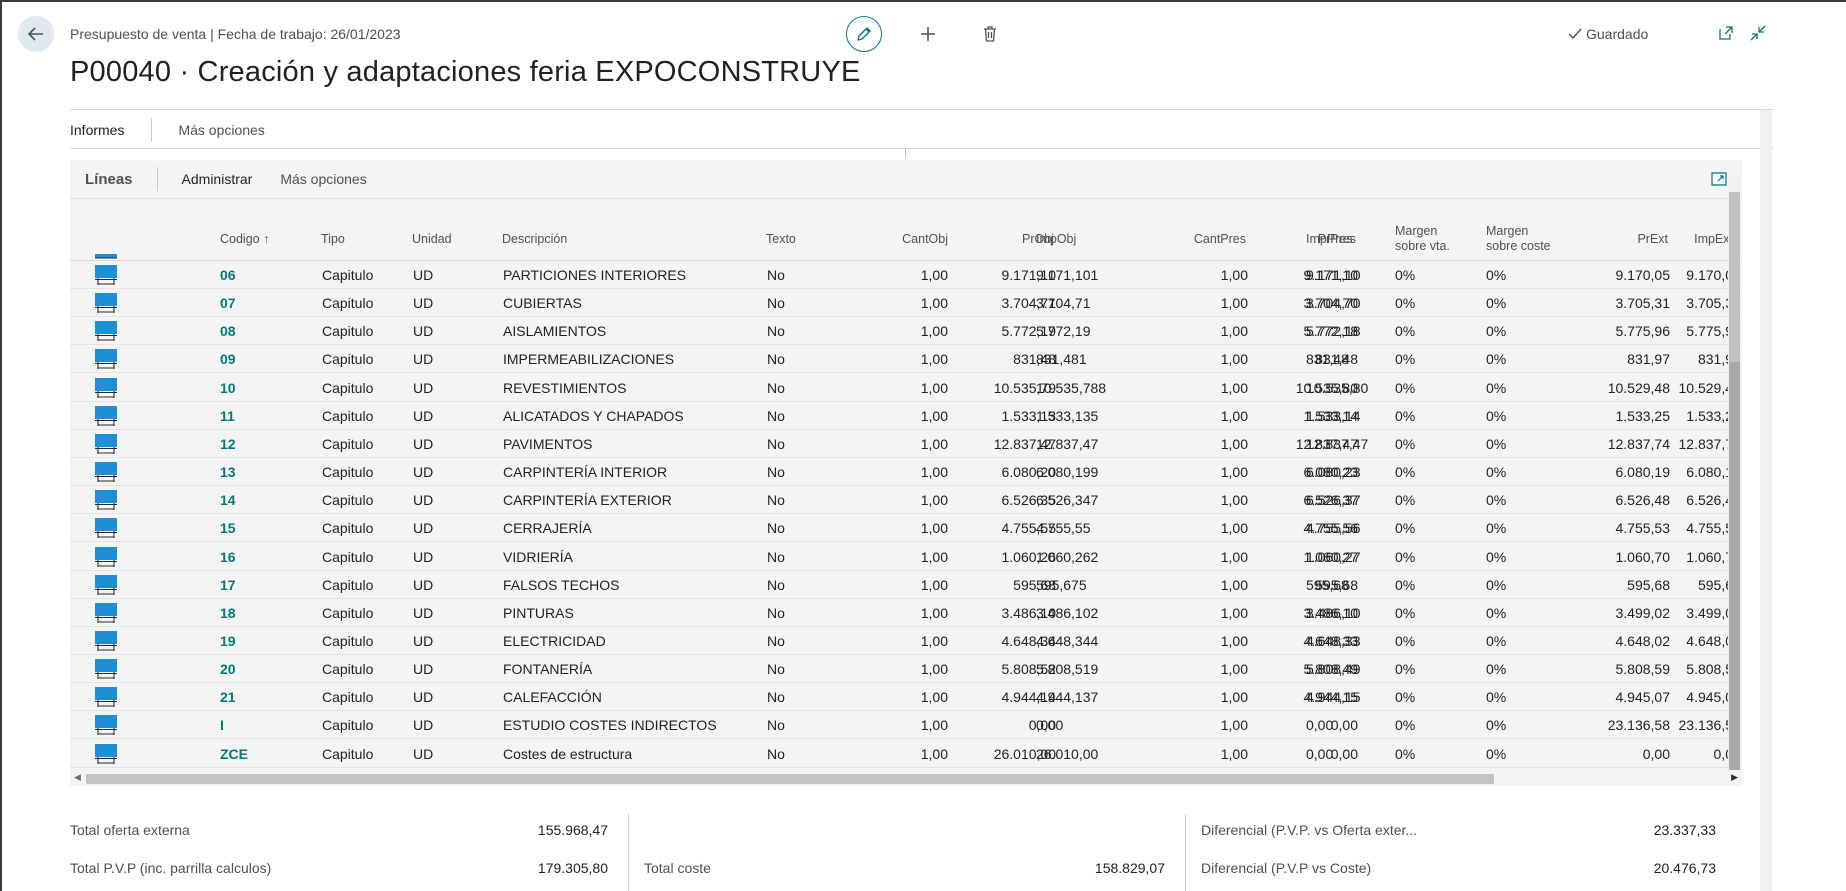  What do you see at coordinates (356, 239) in the screenshot?
I see `column-header-type: Tipo` at bounding box center [356, 239].